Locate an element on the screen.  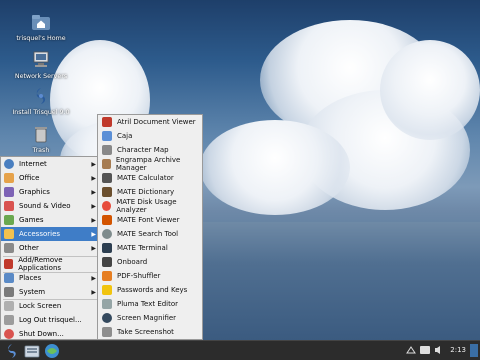
submenu-item-label: Engrampa Archive Manager is located at coordinates (148, 164).